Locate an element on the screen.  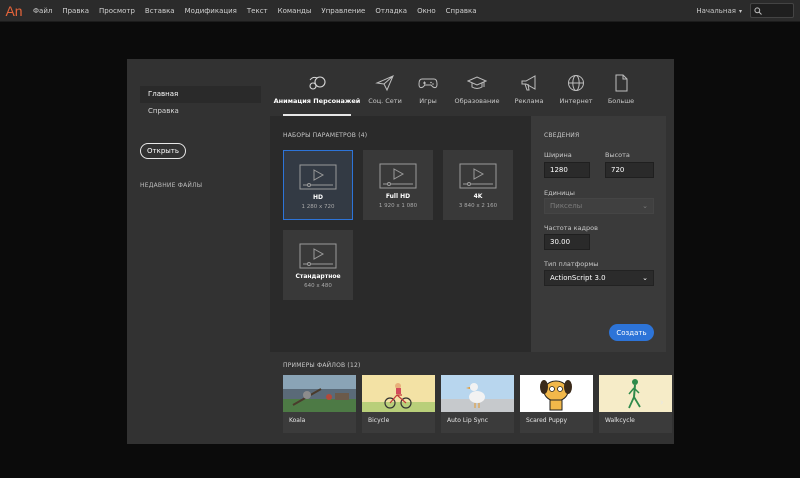
sidebar: Главная Справка Открыть НЕДАВНИЕ ФАЙЛЫ is located at coordinates (197, 251).